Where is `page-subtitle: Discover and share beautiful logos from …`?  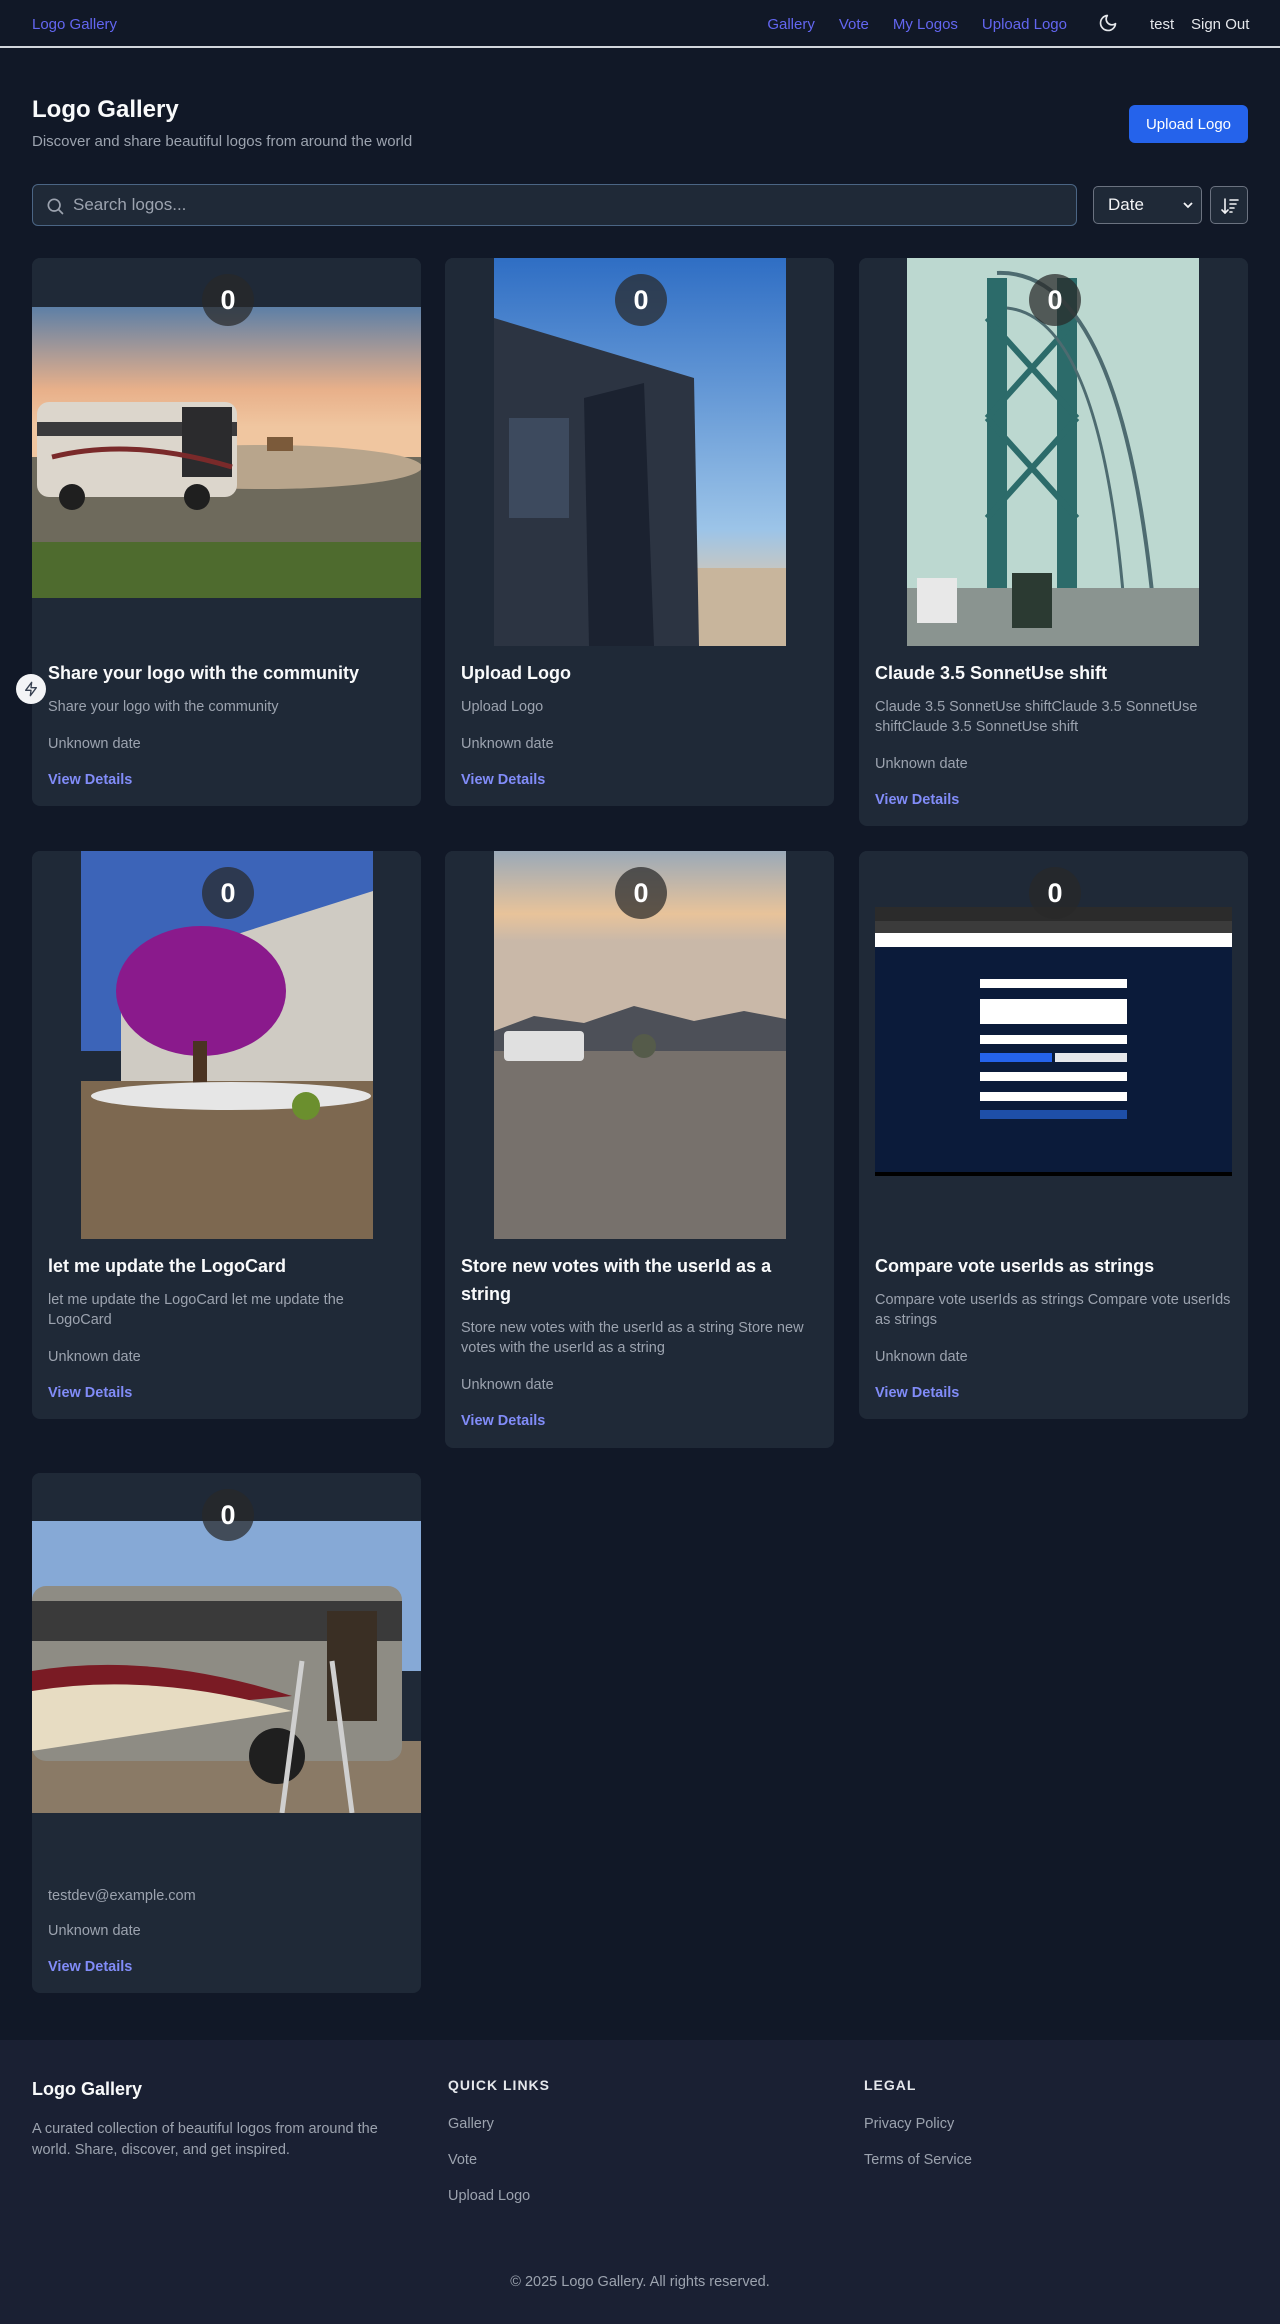
page-subtitle: Discover and share beautiful logos from … is located at coordinates (222, 141).